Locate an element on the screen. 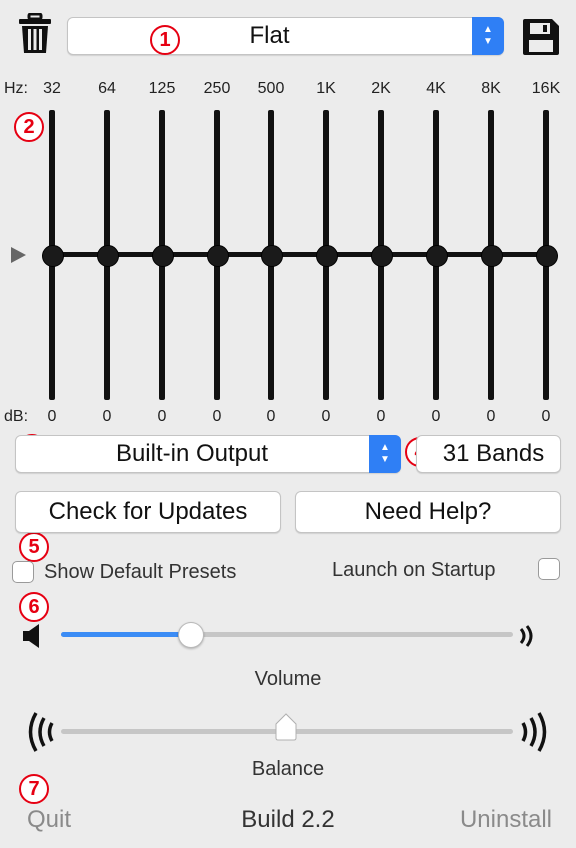  bands-button-label: 31 Bands is located at coordinates (493, 453).